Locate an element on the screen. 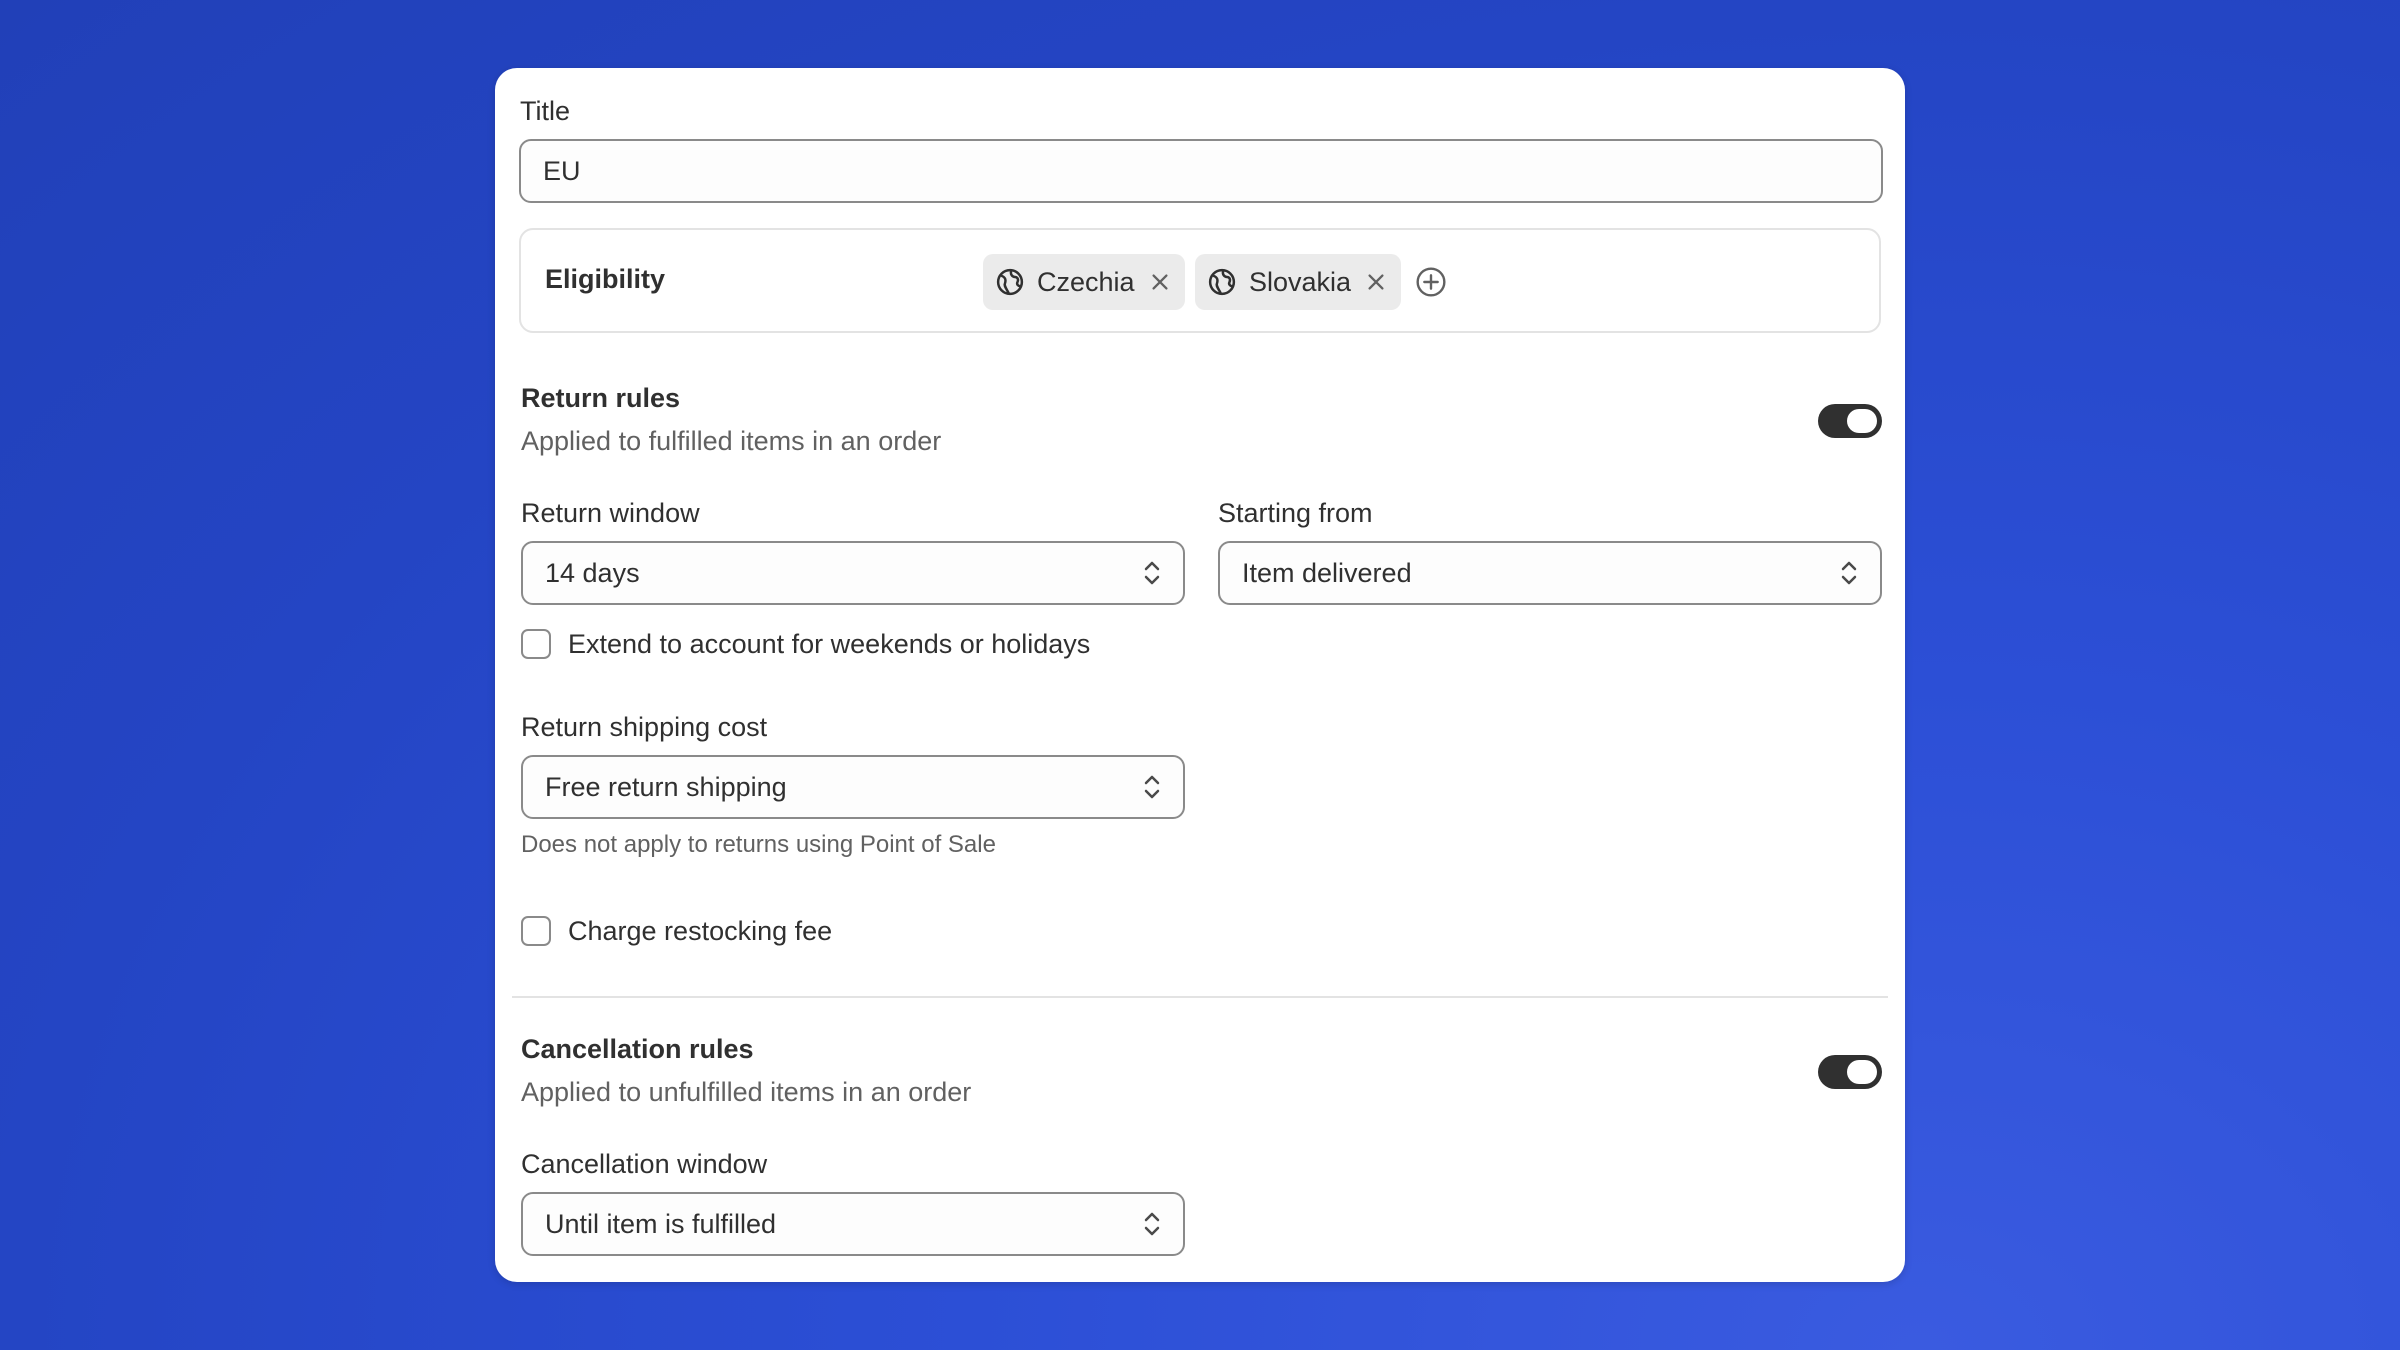 This screenshot has height=1350, width=2400. starting-from-label: Starting from is located at coordinates (1295, 513).